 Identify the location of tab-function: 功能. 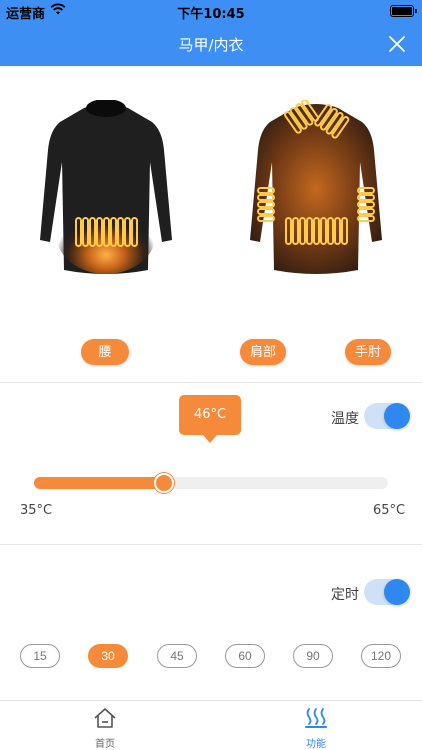
(316, 728).